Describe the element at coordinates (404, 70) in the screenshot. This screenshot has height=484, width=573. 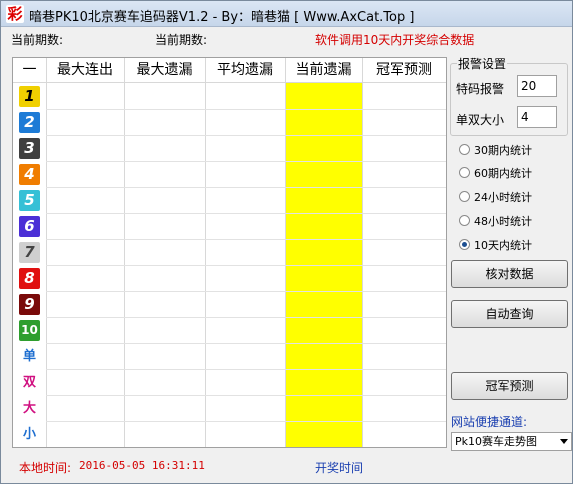
I see `column-header-champion-predict: 冠军预测` at that location.